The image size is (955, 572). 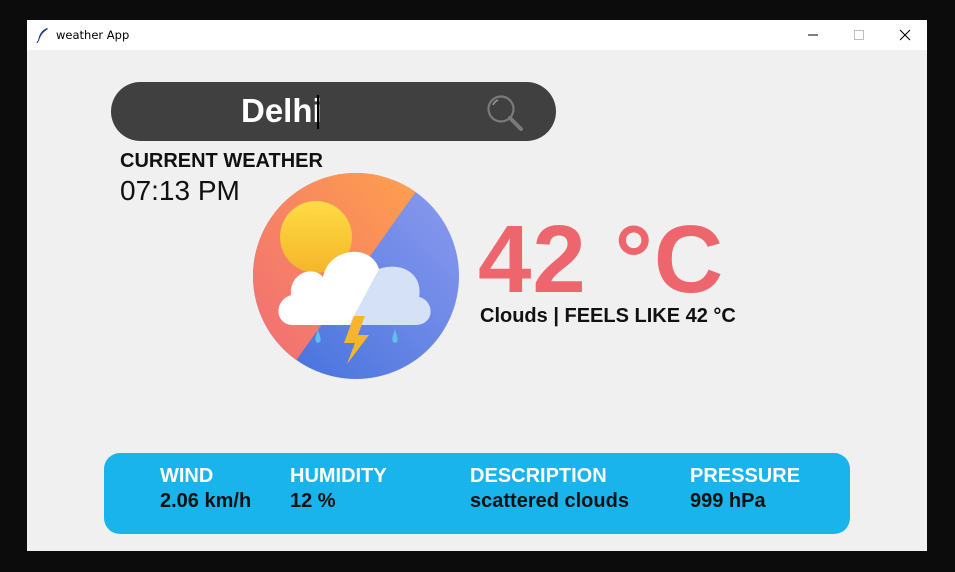 I want to click on humidity-label: HUMIDITY, so click(x=338, y=476).